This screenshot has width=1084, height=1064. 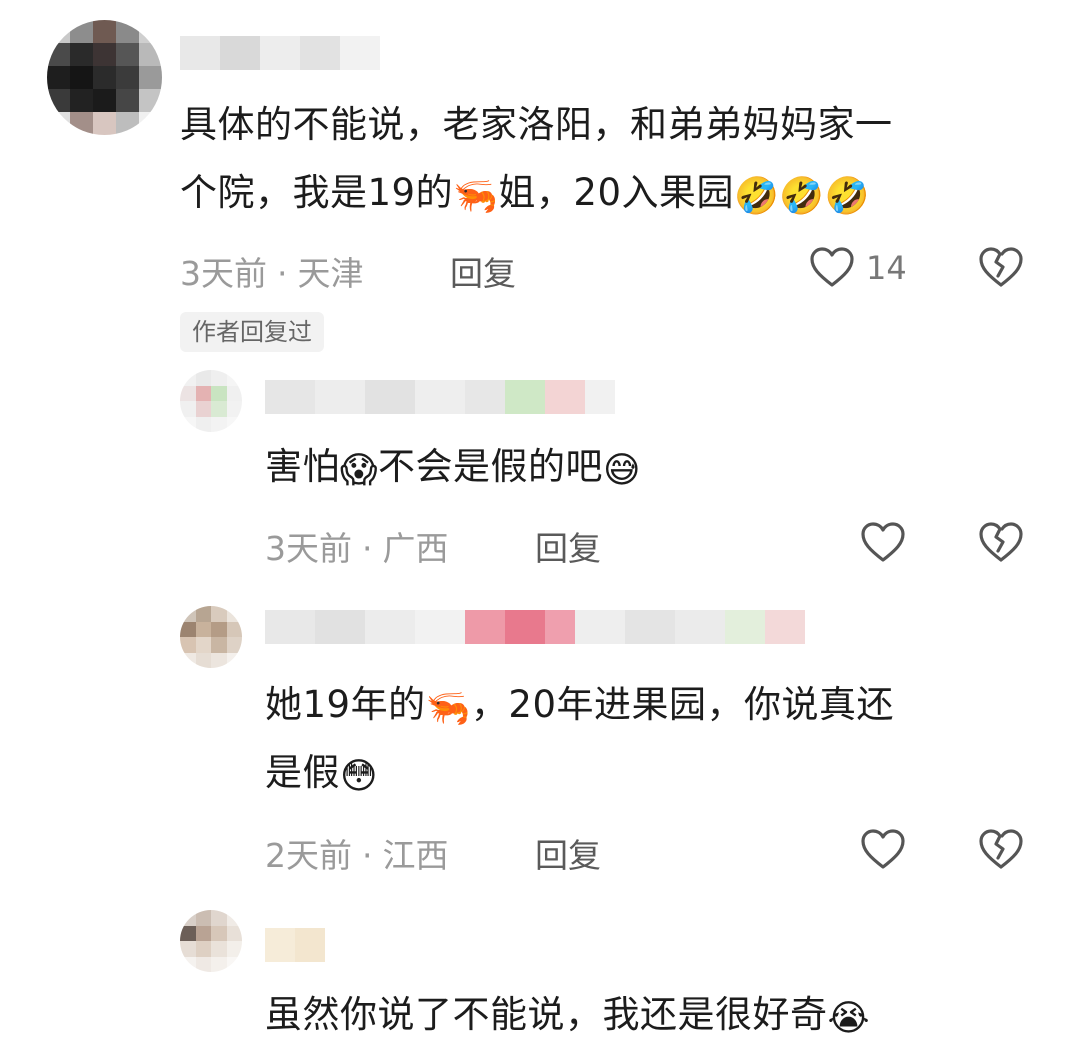 I want to click on author-replied-tag: 作者回复过, so click(x=252, y=332).